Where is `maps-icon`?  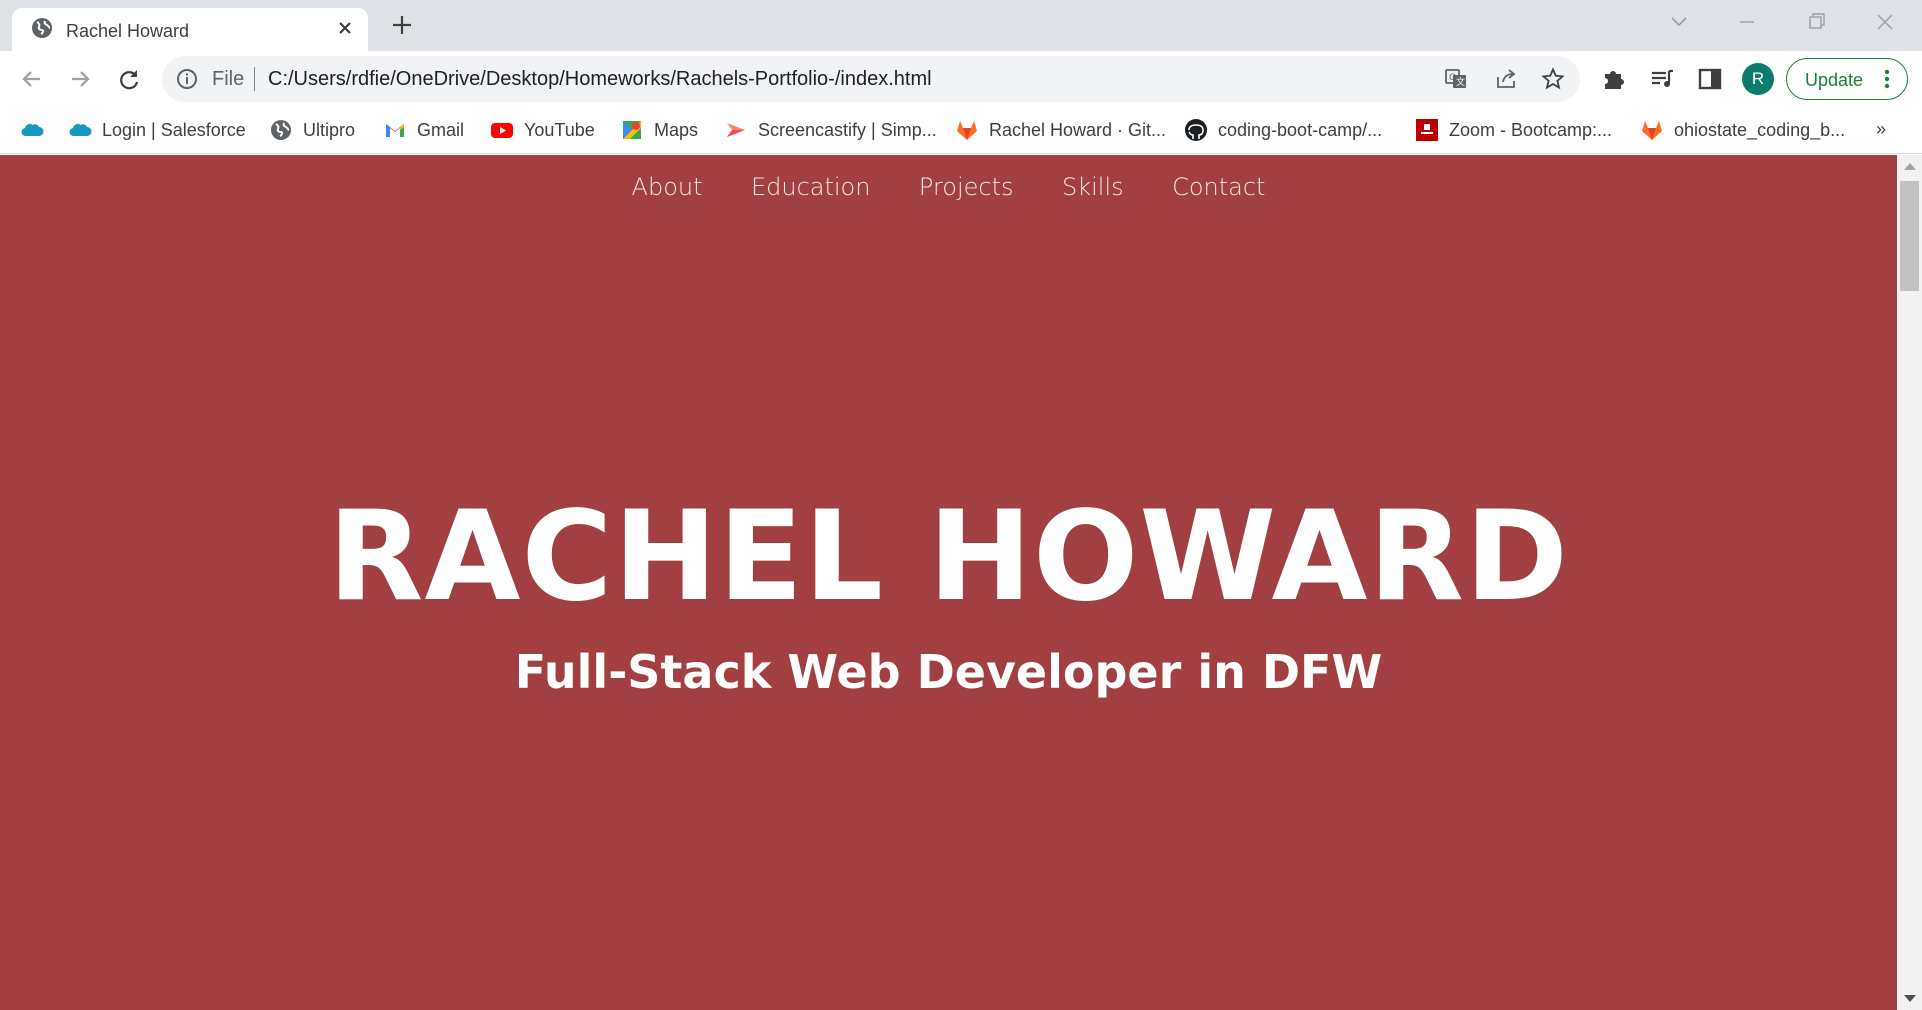 maps-icon is located at coordinates (632, 130).